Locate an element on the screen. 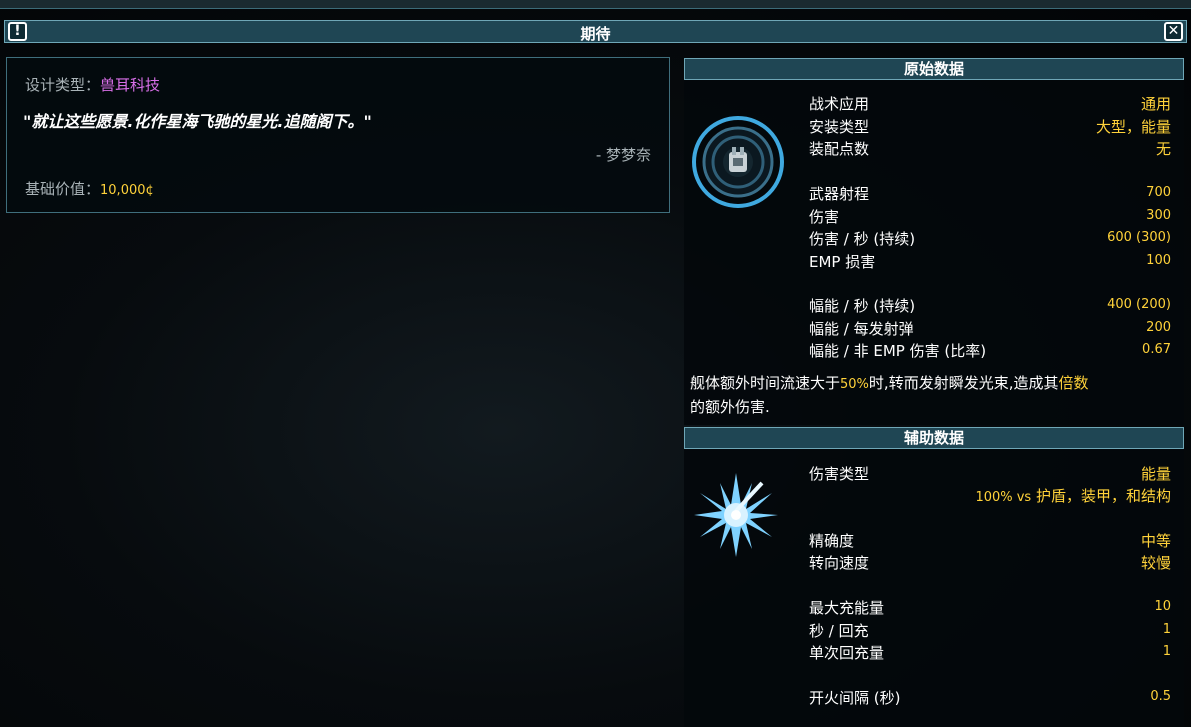 This screenshot has width=1191, height=727. base-value: 10,000¢ is located at coordinates (127, 190).